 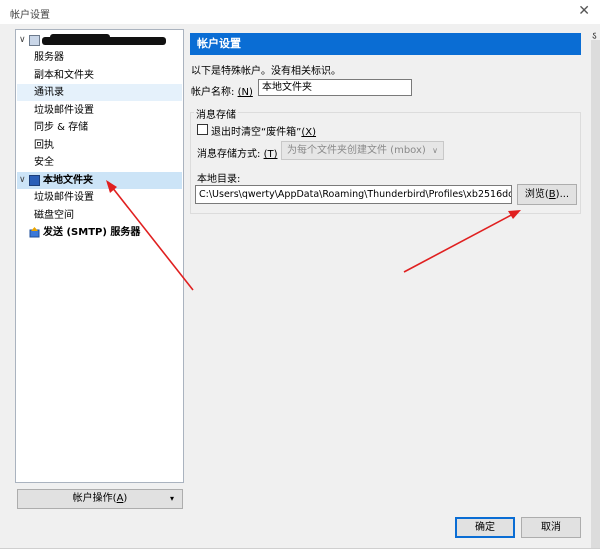 I want to click on cancel-button: 取消, so click(x=551, y=527).